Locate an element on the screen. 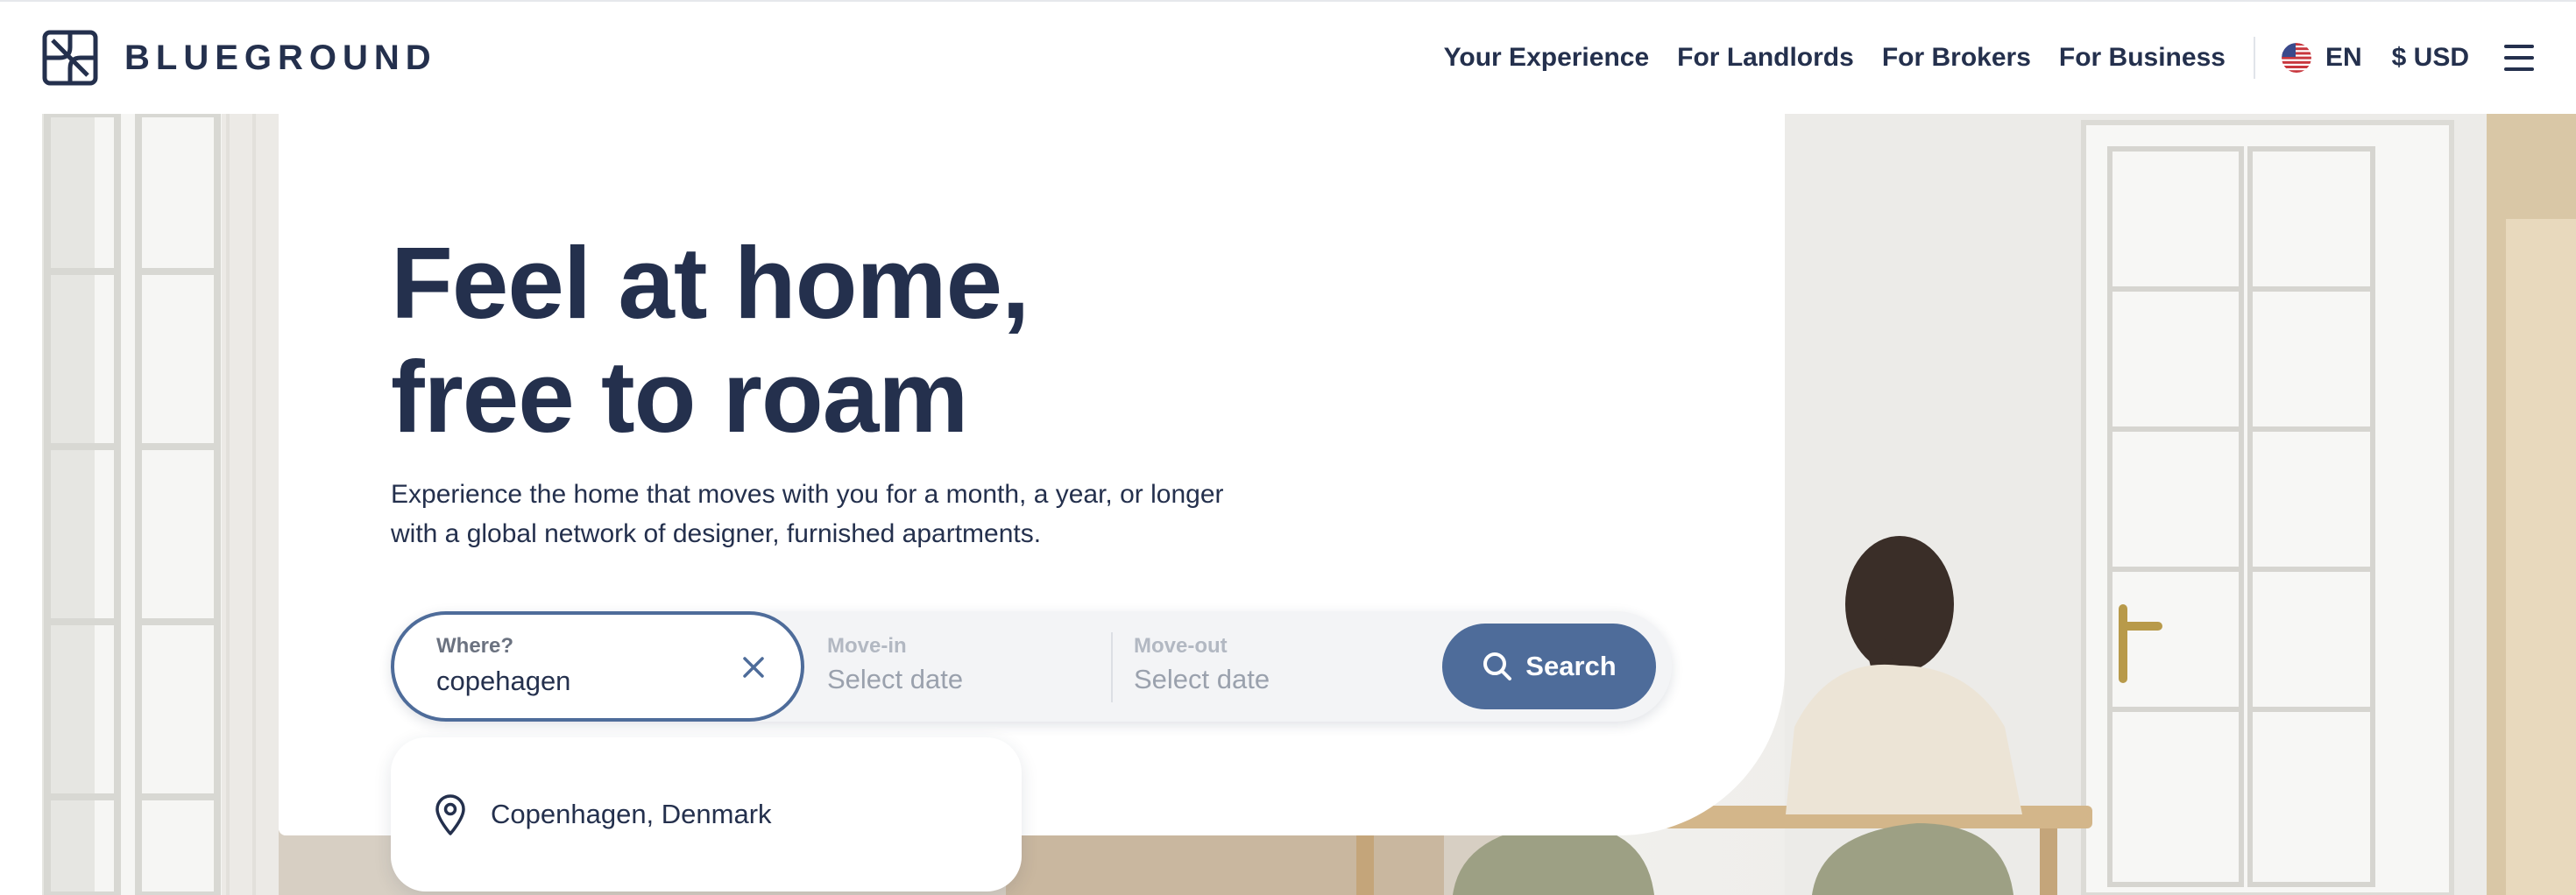 Image resolution: width=2576 pixels, height=895 pixels. language-label: EN is located at coordinates (2343, 57).